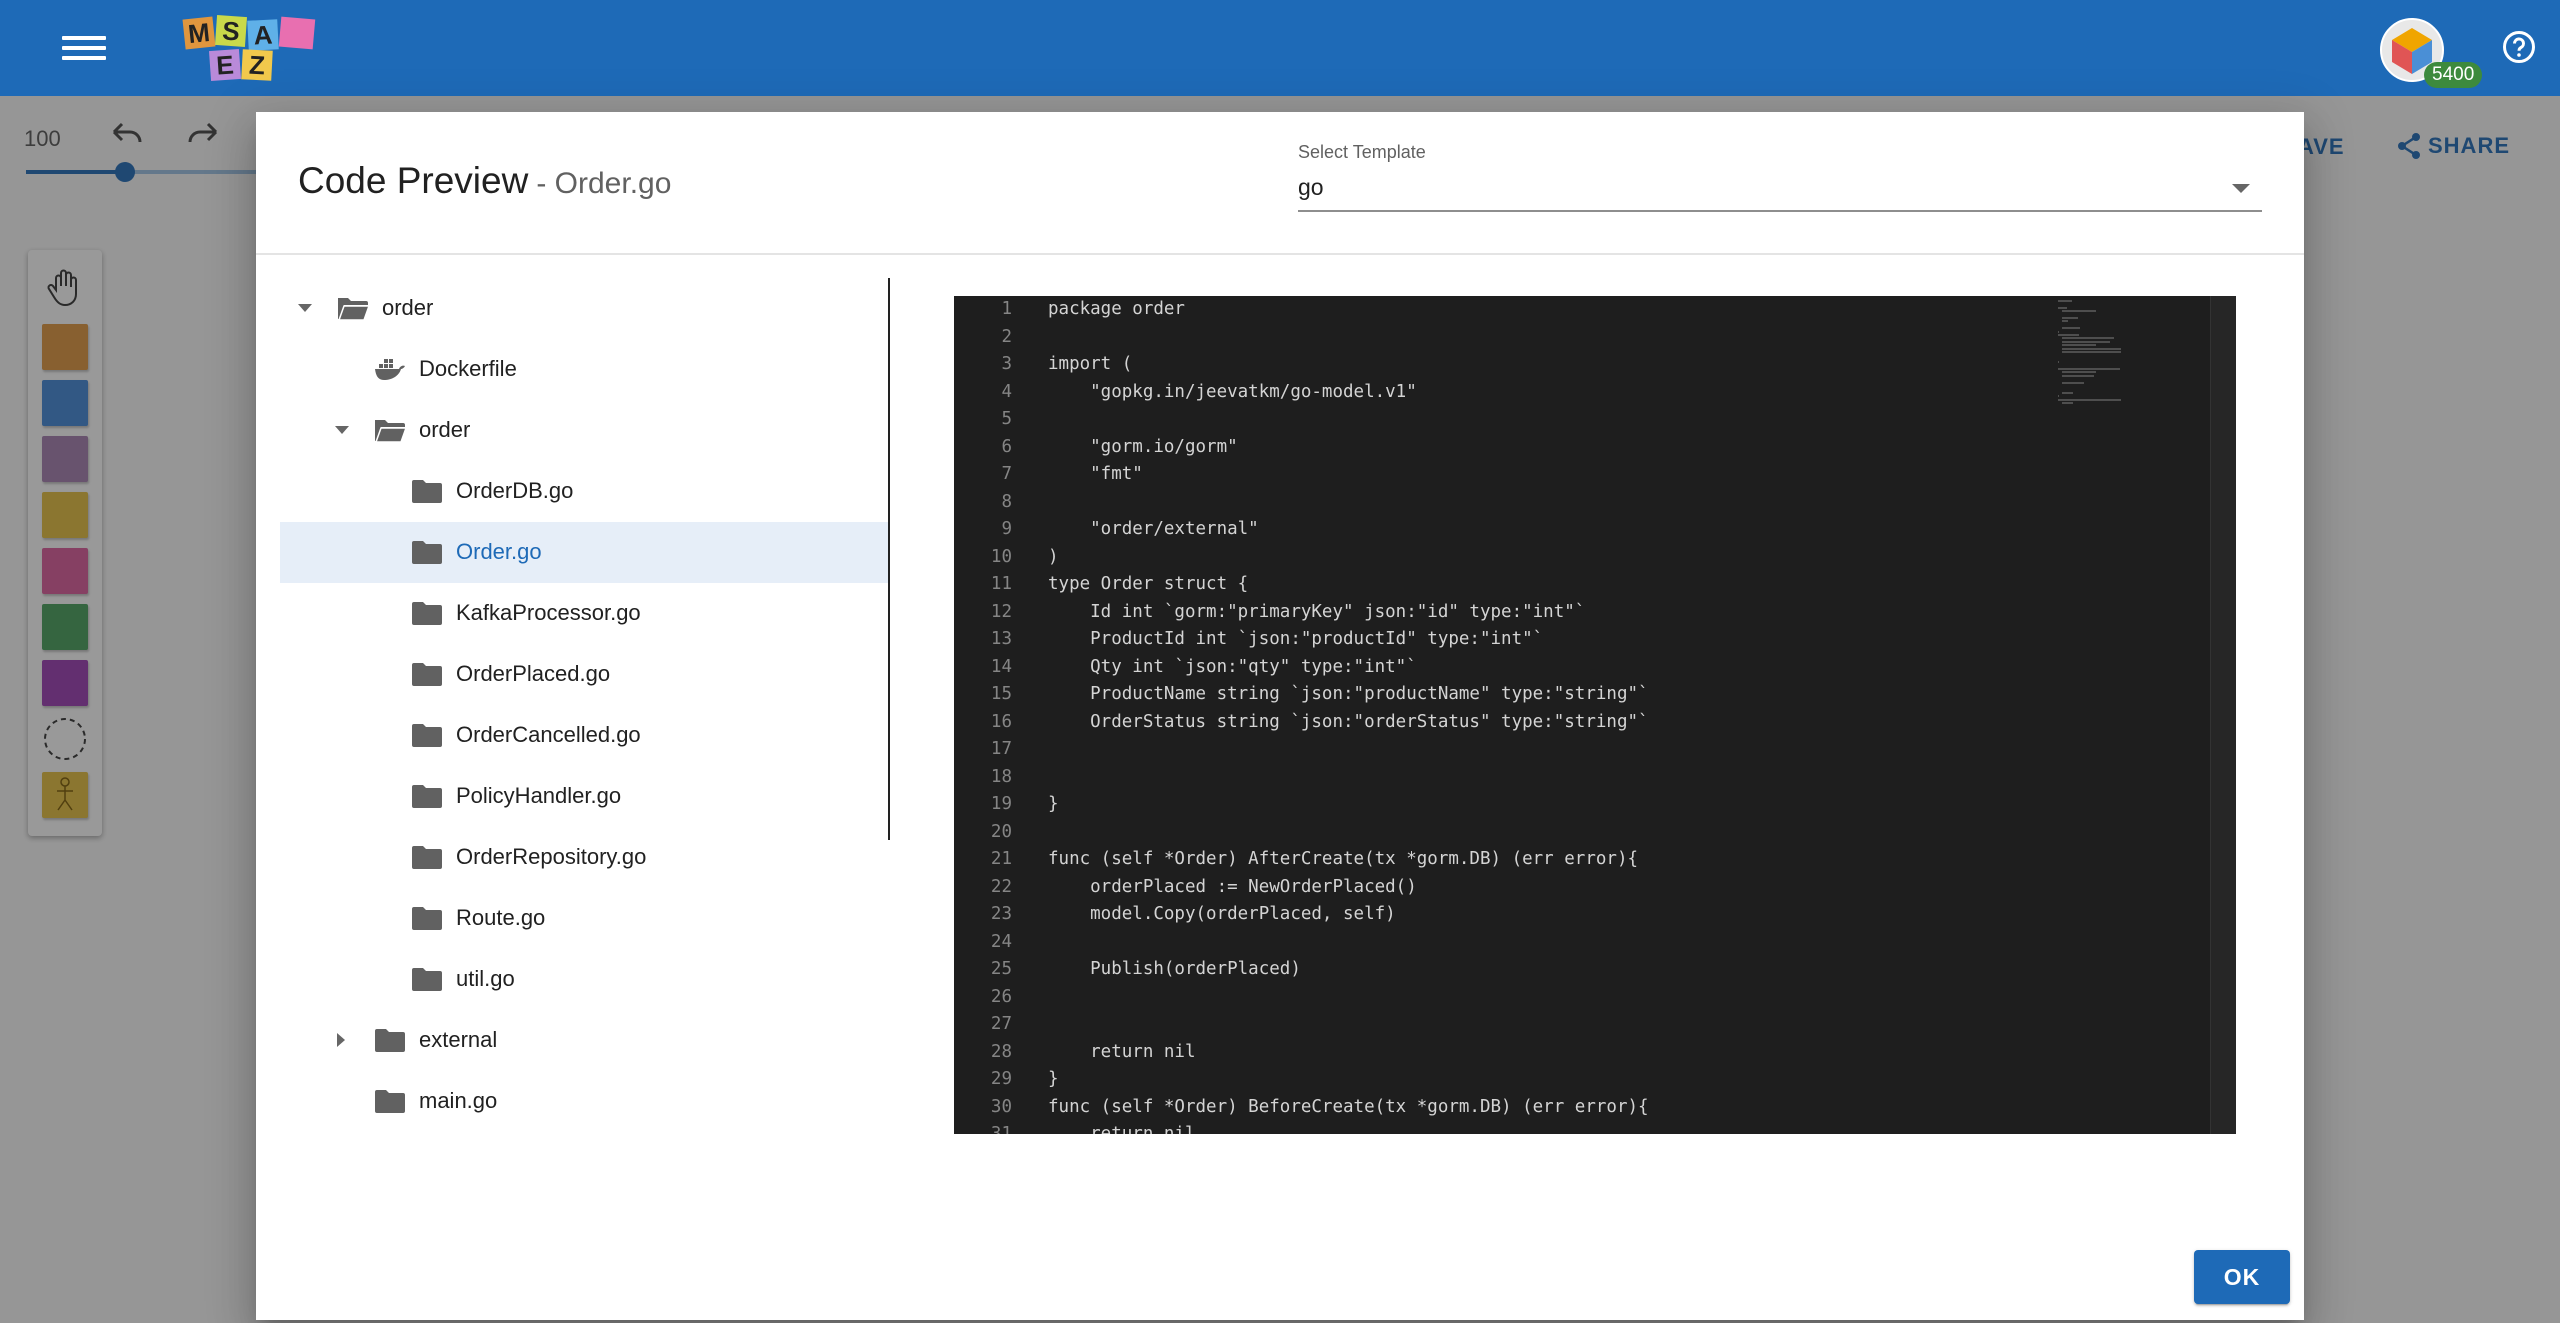  What do you see at coordinates (1006, 364) in the screenshot?
I see `line-number: 3` at bounding box center [1006, 364].